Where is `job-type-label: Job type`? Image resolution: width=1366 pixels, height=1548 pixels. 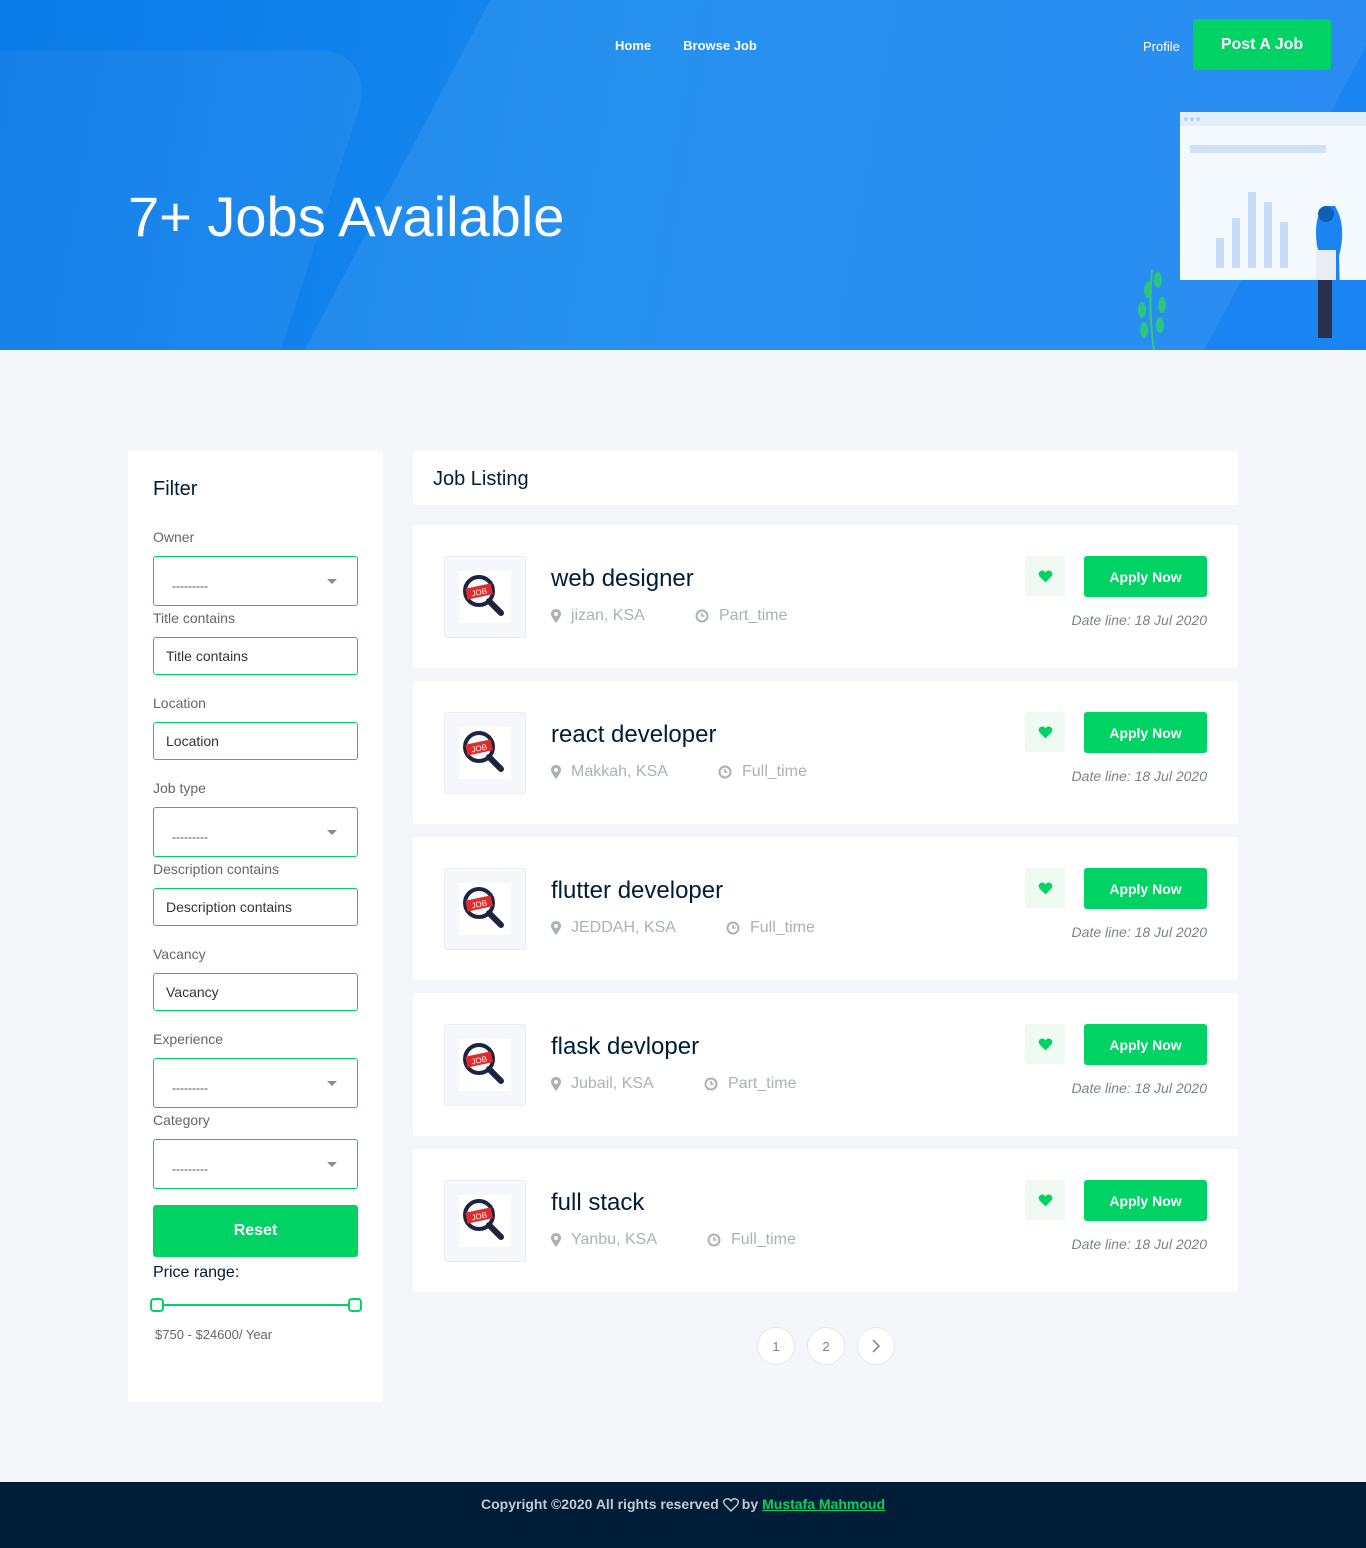
job-type-label: Job type is located at coordinates (179, 788).